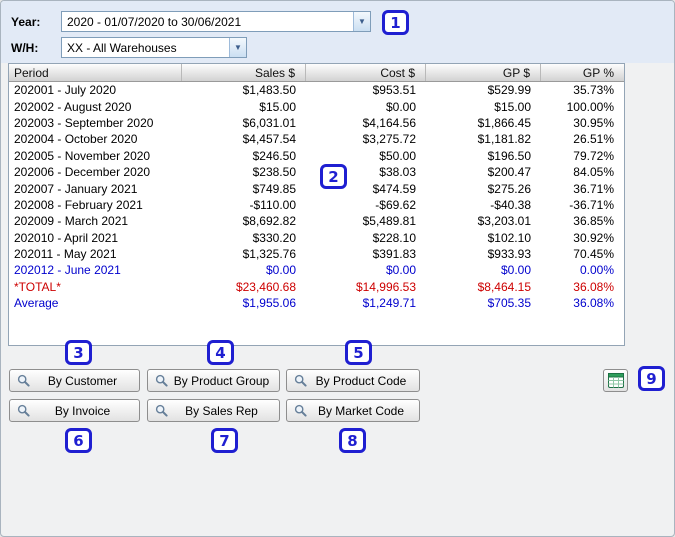  I want to click on cell-period: 202012 - June 2021, so click(67, 270).